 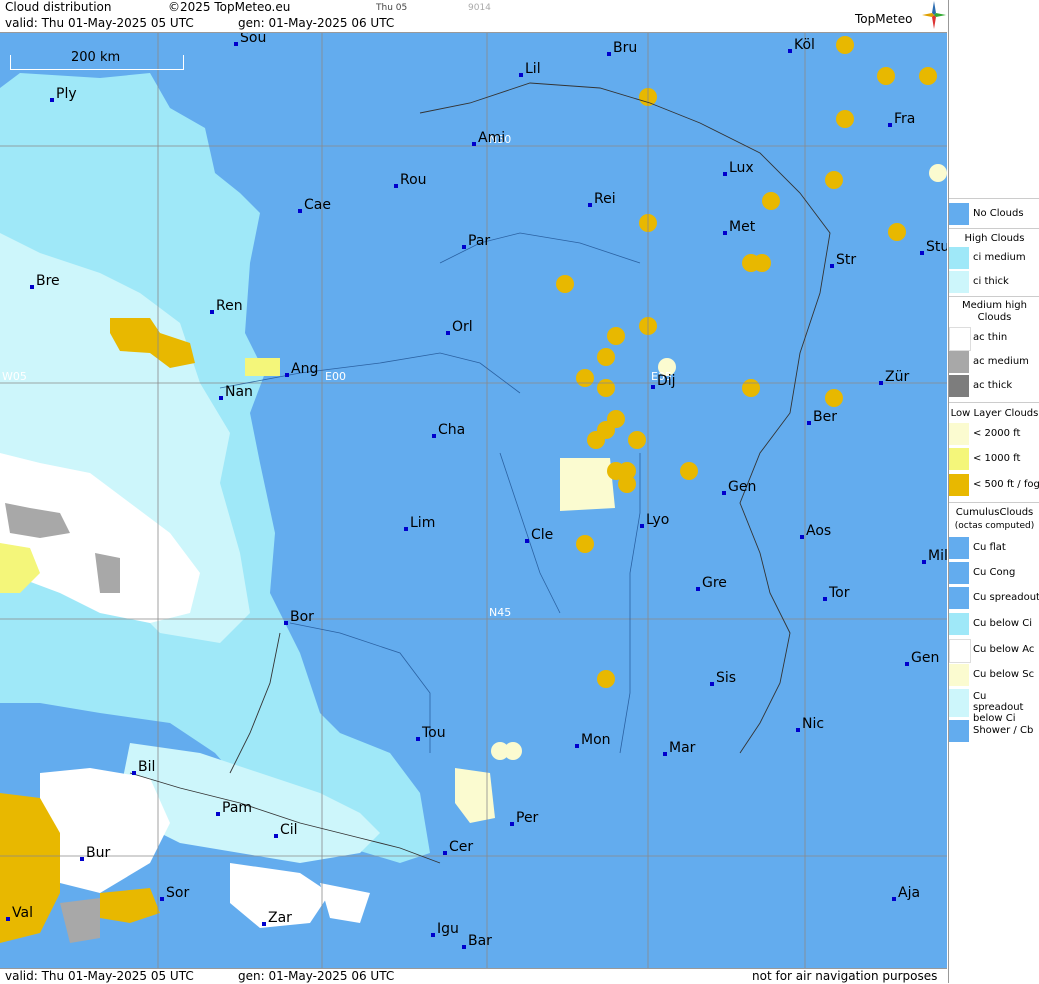 I want to click on legend-cu-below-sc: Cu below Sc, so click(x=994, y=675).